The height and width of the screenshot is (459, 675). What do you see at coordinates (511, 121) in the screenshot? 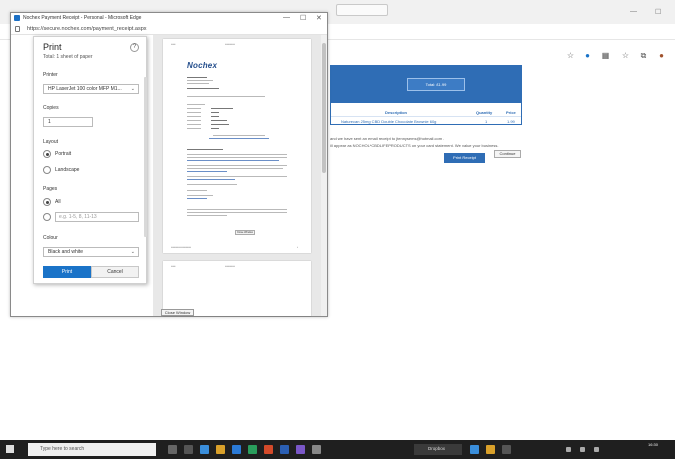
I see `item-price: 1.99` at bounding box center [511, 121].